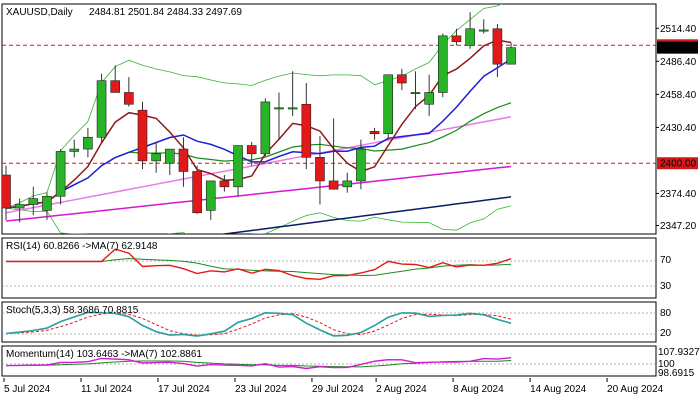 This screenshot has width=700, height=400. I want to click on main-y-tick-label: 2514.40, so click(678, 29).